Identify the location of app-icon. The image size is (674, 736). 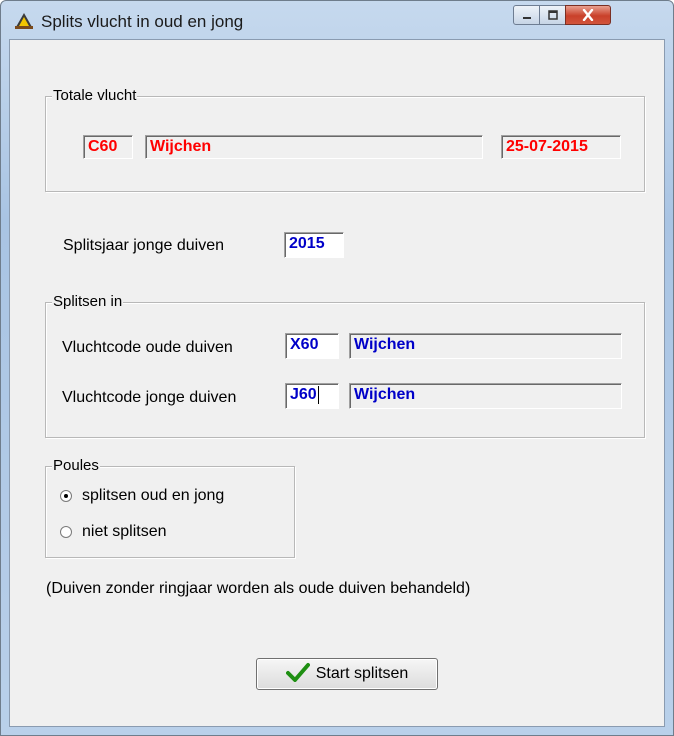
(24, 20).